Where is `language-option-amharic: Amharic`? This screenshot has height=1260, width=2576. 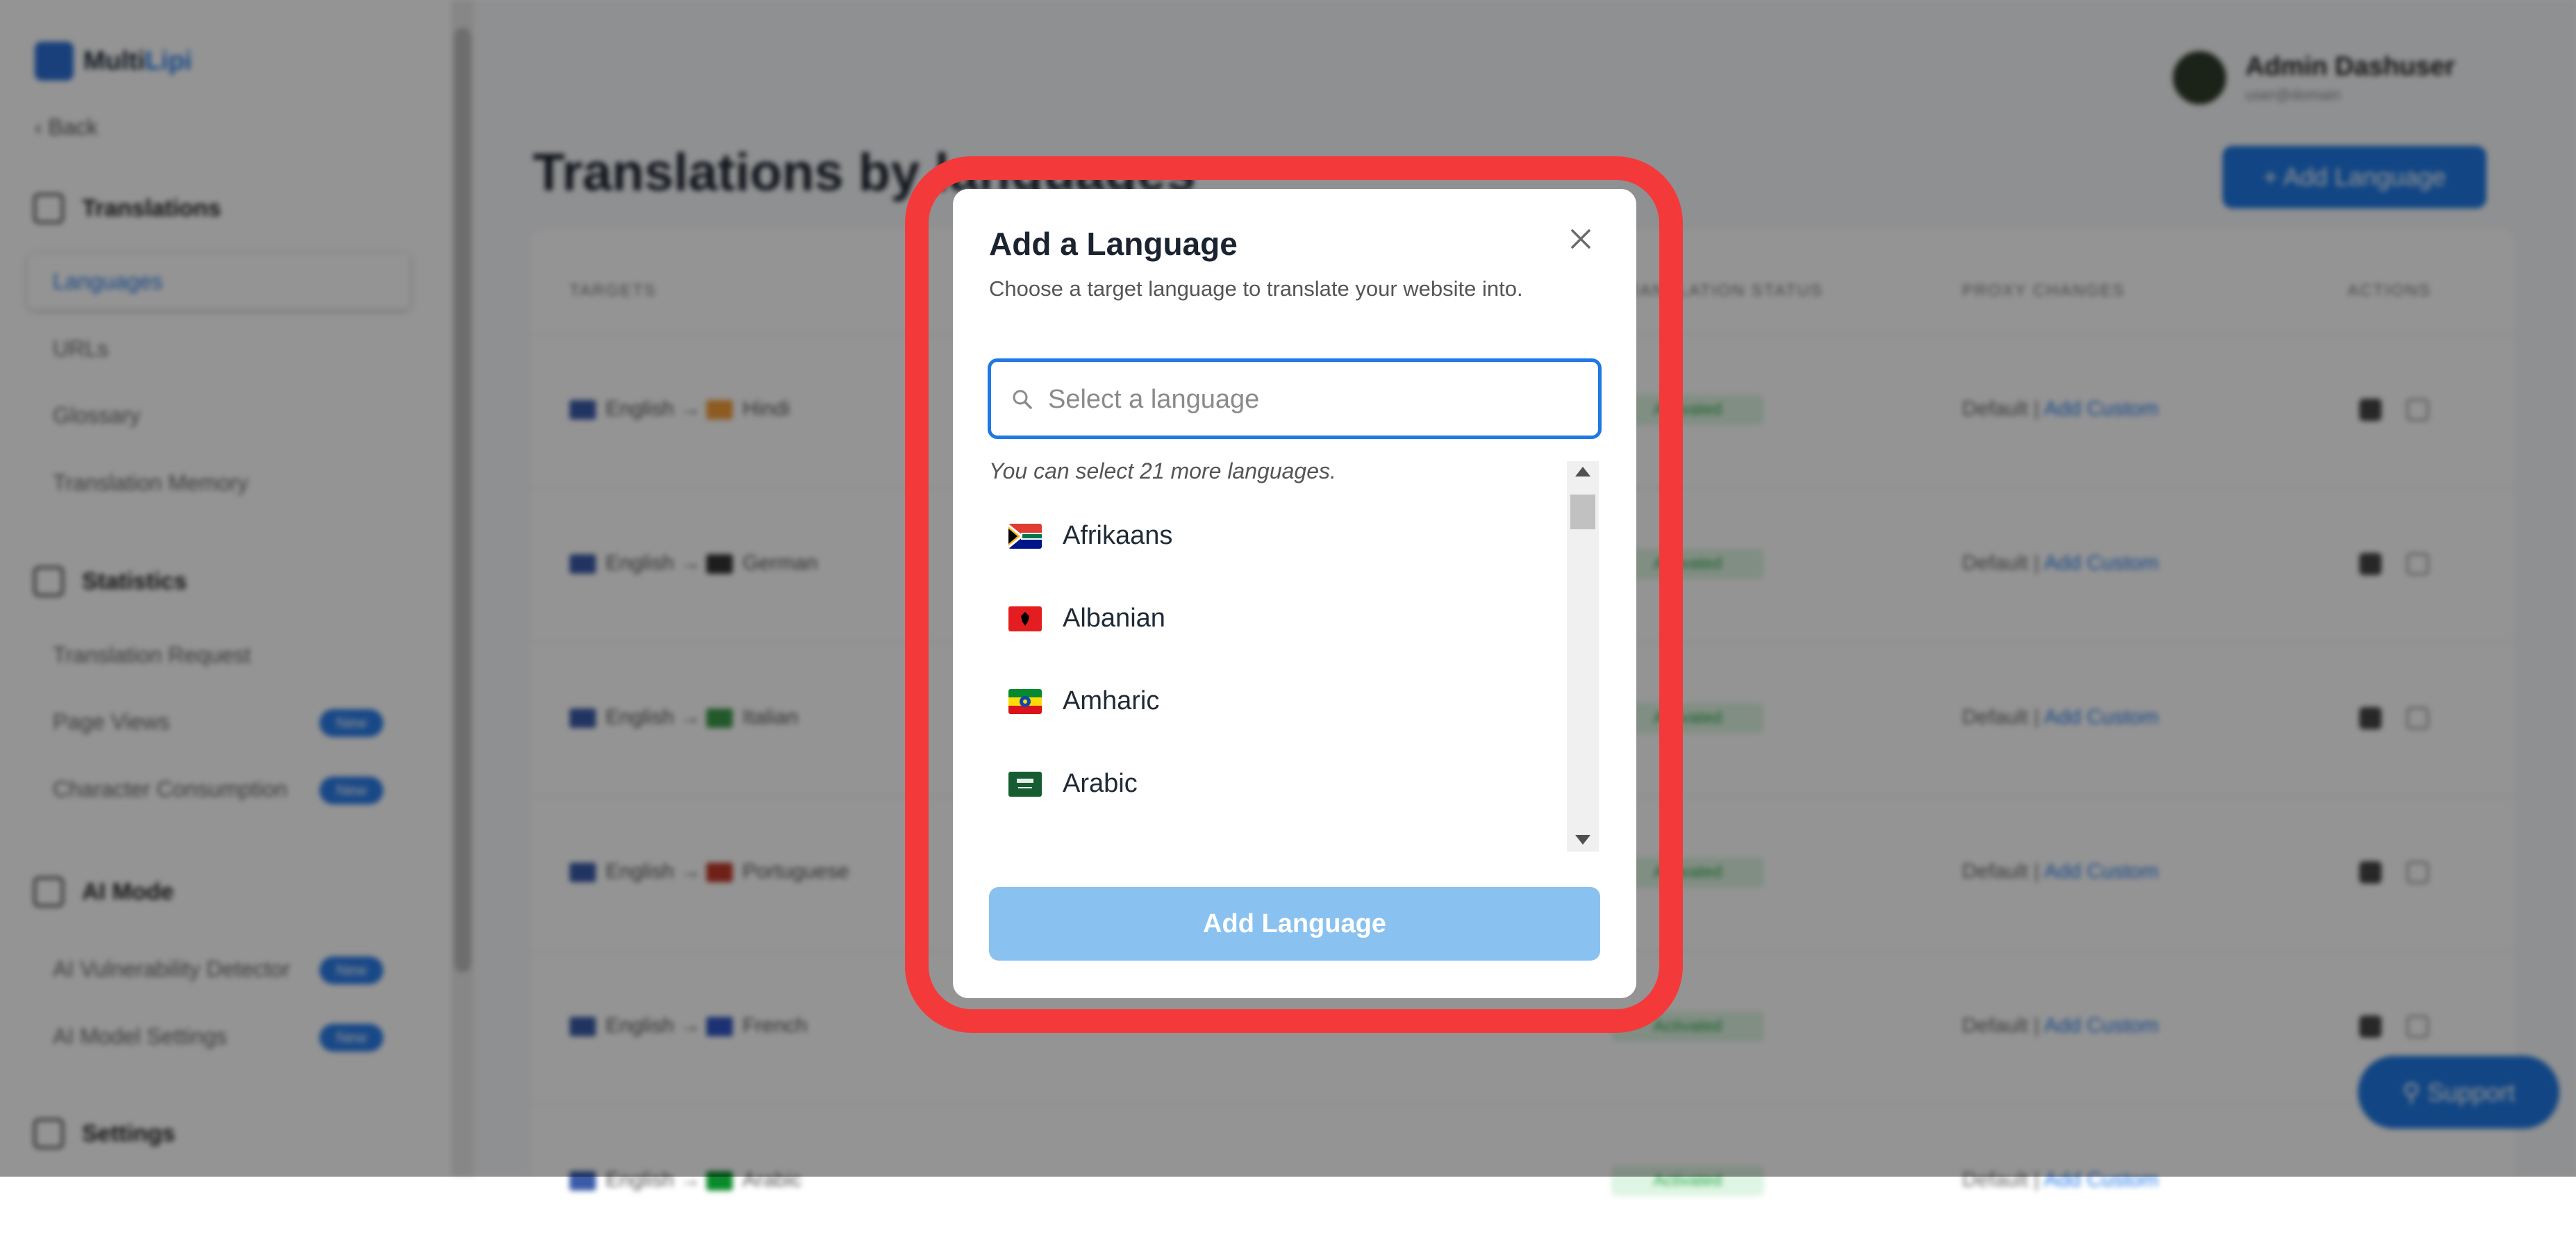 language-option-amharic: Amharic is located at coordinates (1272, 701).